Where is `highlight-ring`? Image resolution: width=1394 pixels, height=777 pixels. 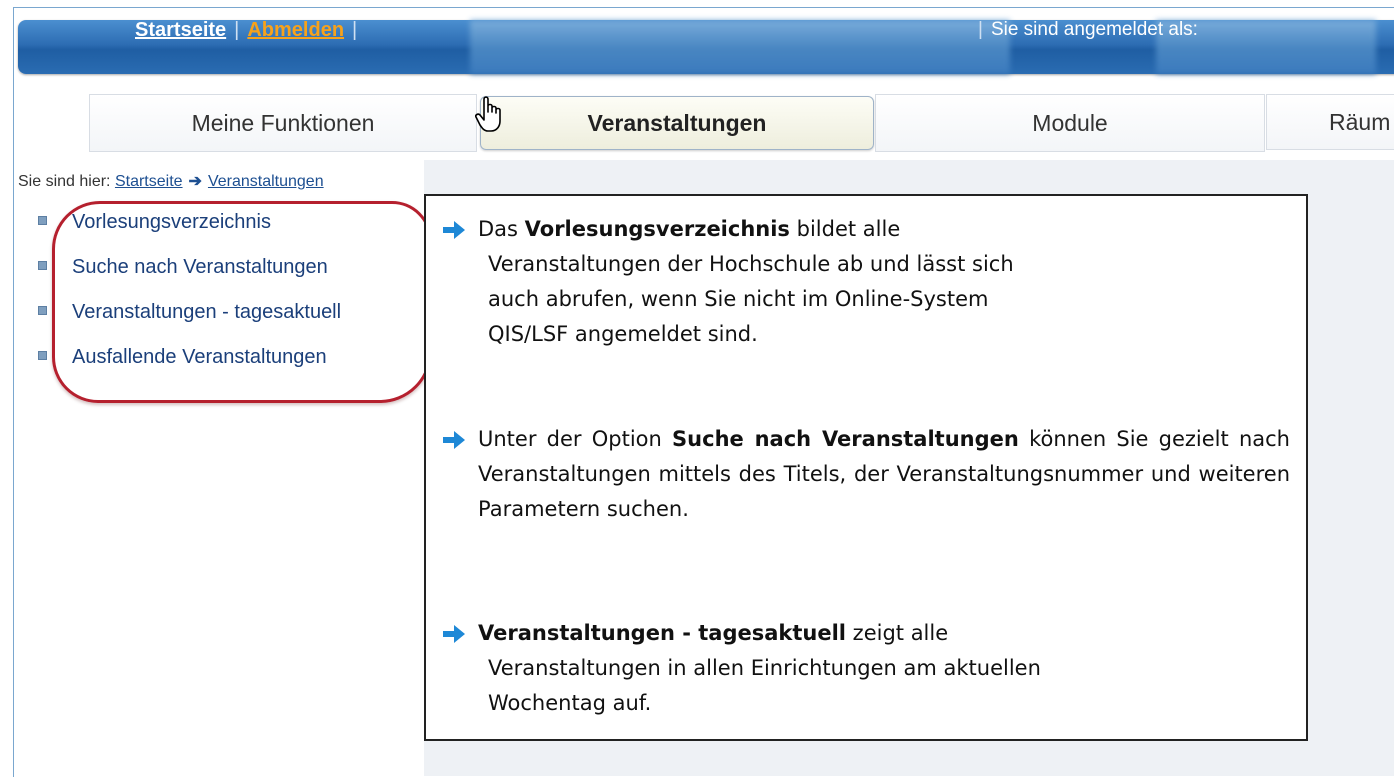
highlight-ring is located at coordinates (242, 302).